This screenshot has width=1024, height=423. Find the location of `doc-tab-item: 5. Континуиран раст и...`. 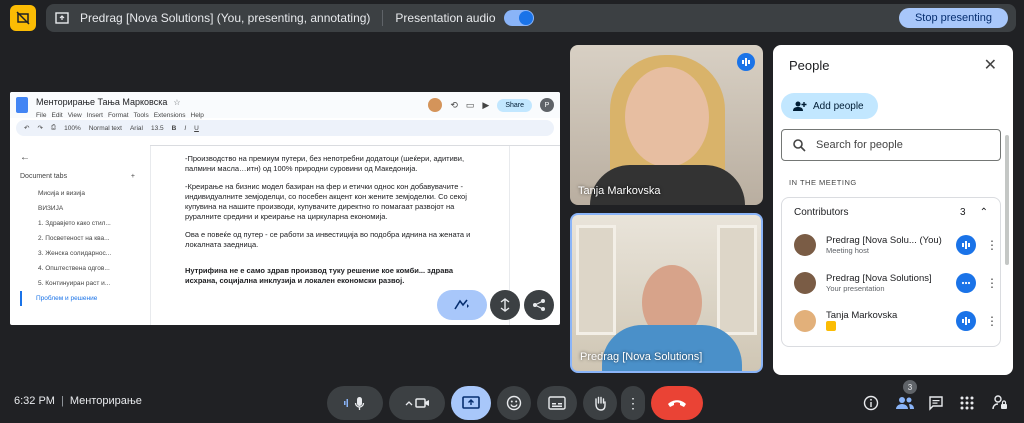

doc-tab-item: 5. Континуиран раст и... is located at coordinates (77, 283).